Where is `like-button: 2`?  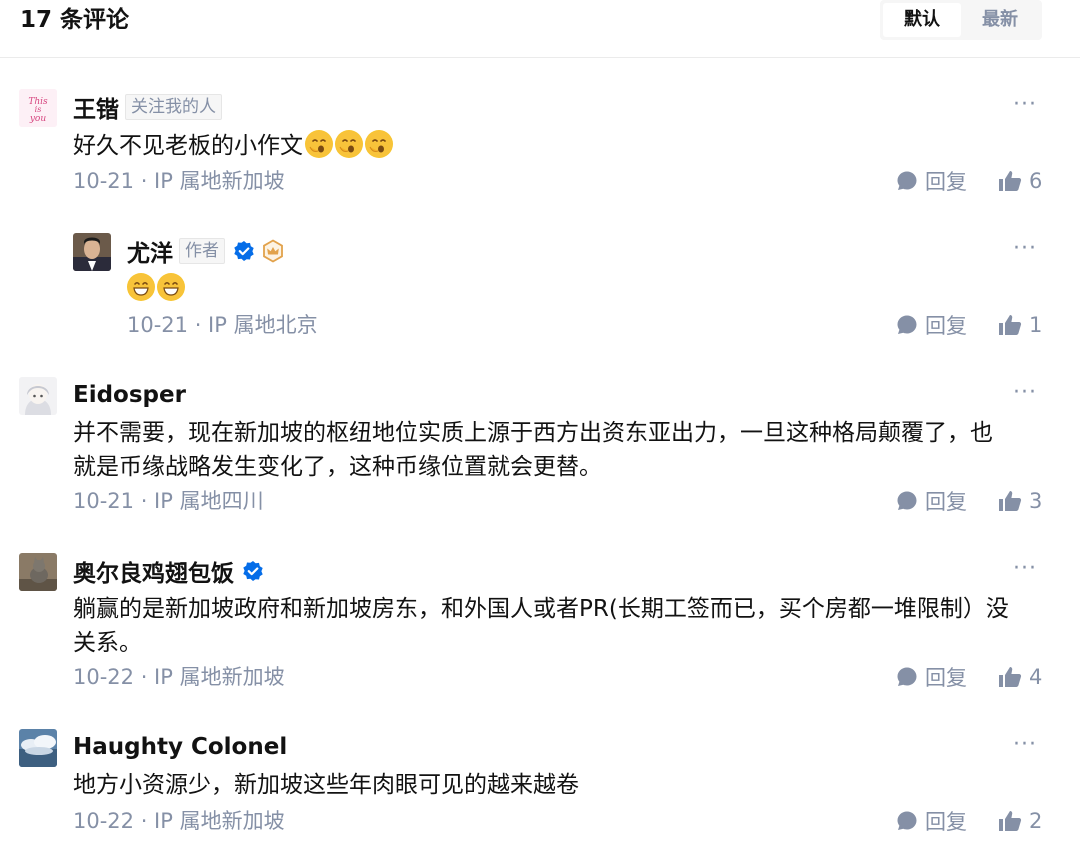 like-button: 2 is located at coordinates (1020, 821).